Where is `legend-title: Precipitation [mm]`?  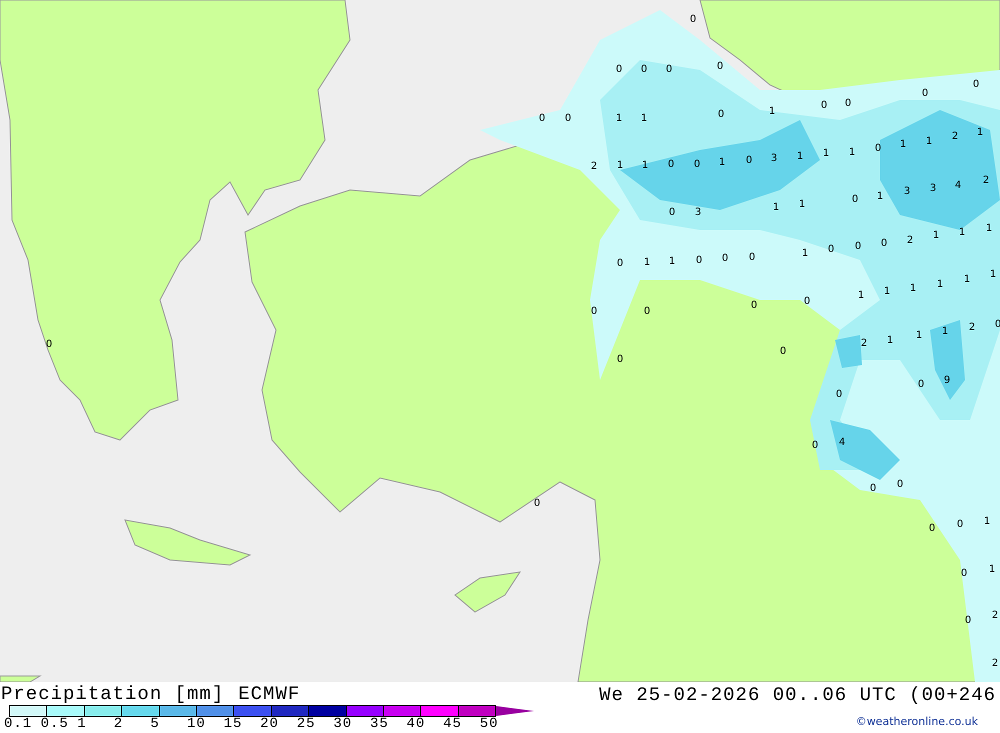
legend-title: Precipitation [mm] is located at coordinates (112, 693).